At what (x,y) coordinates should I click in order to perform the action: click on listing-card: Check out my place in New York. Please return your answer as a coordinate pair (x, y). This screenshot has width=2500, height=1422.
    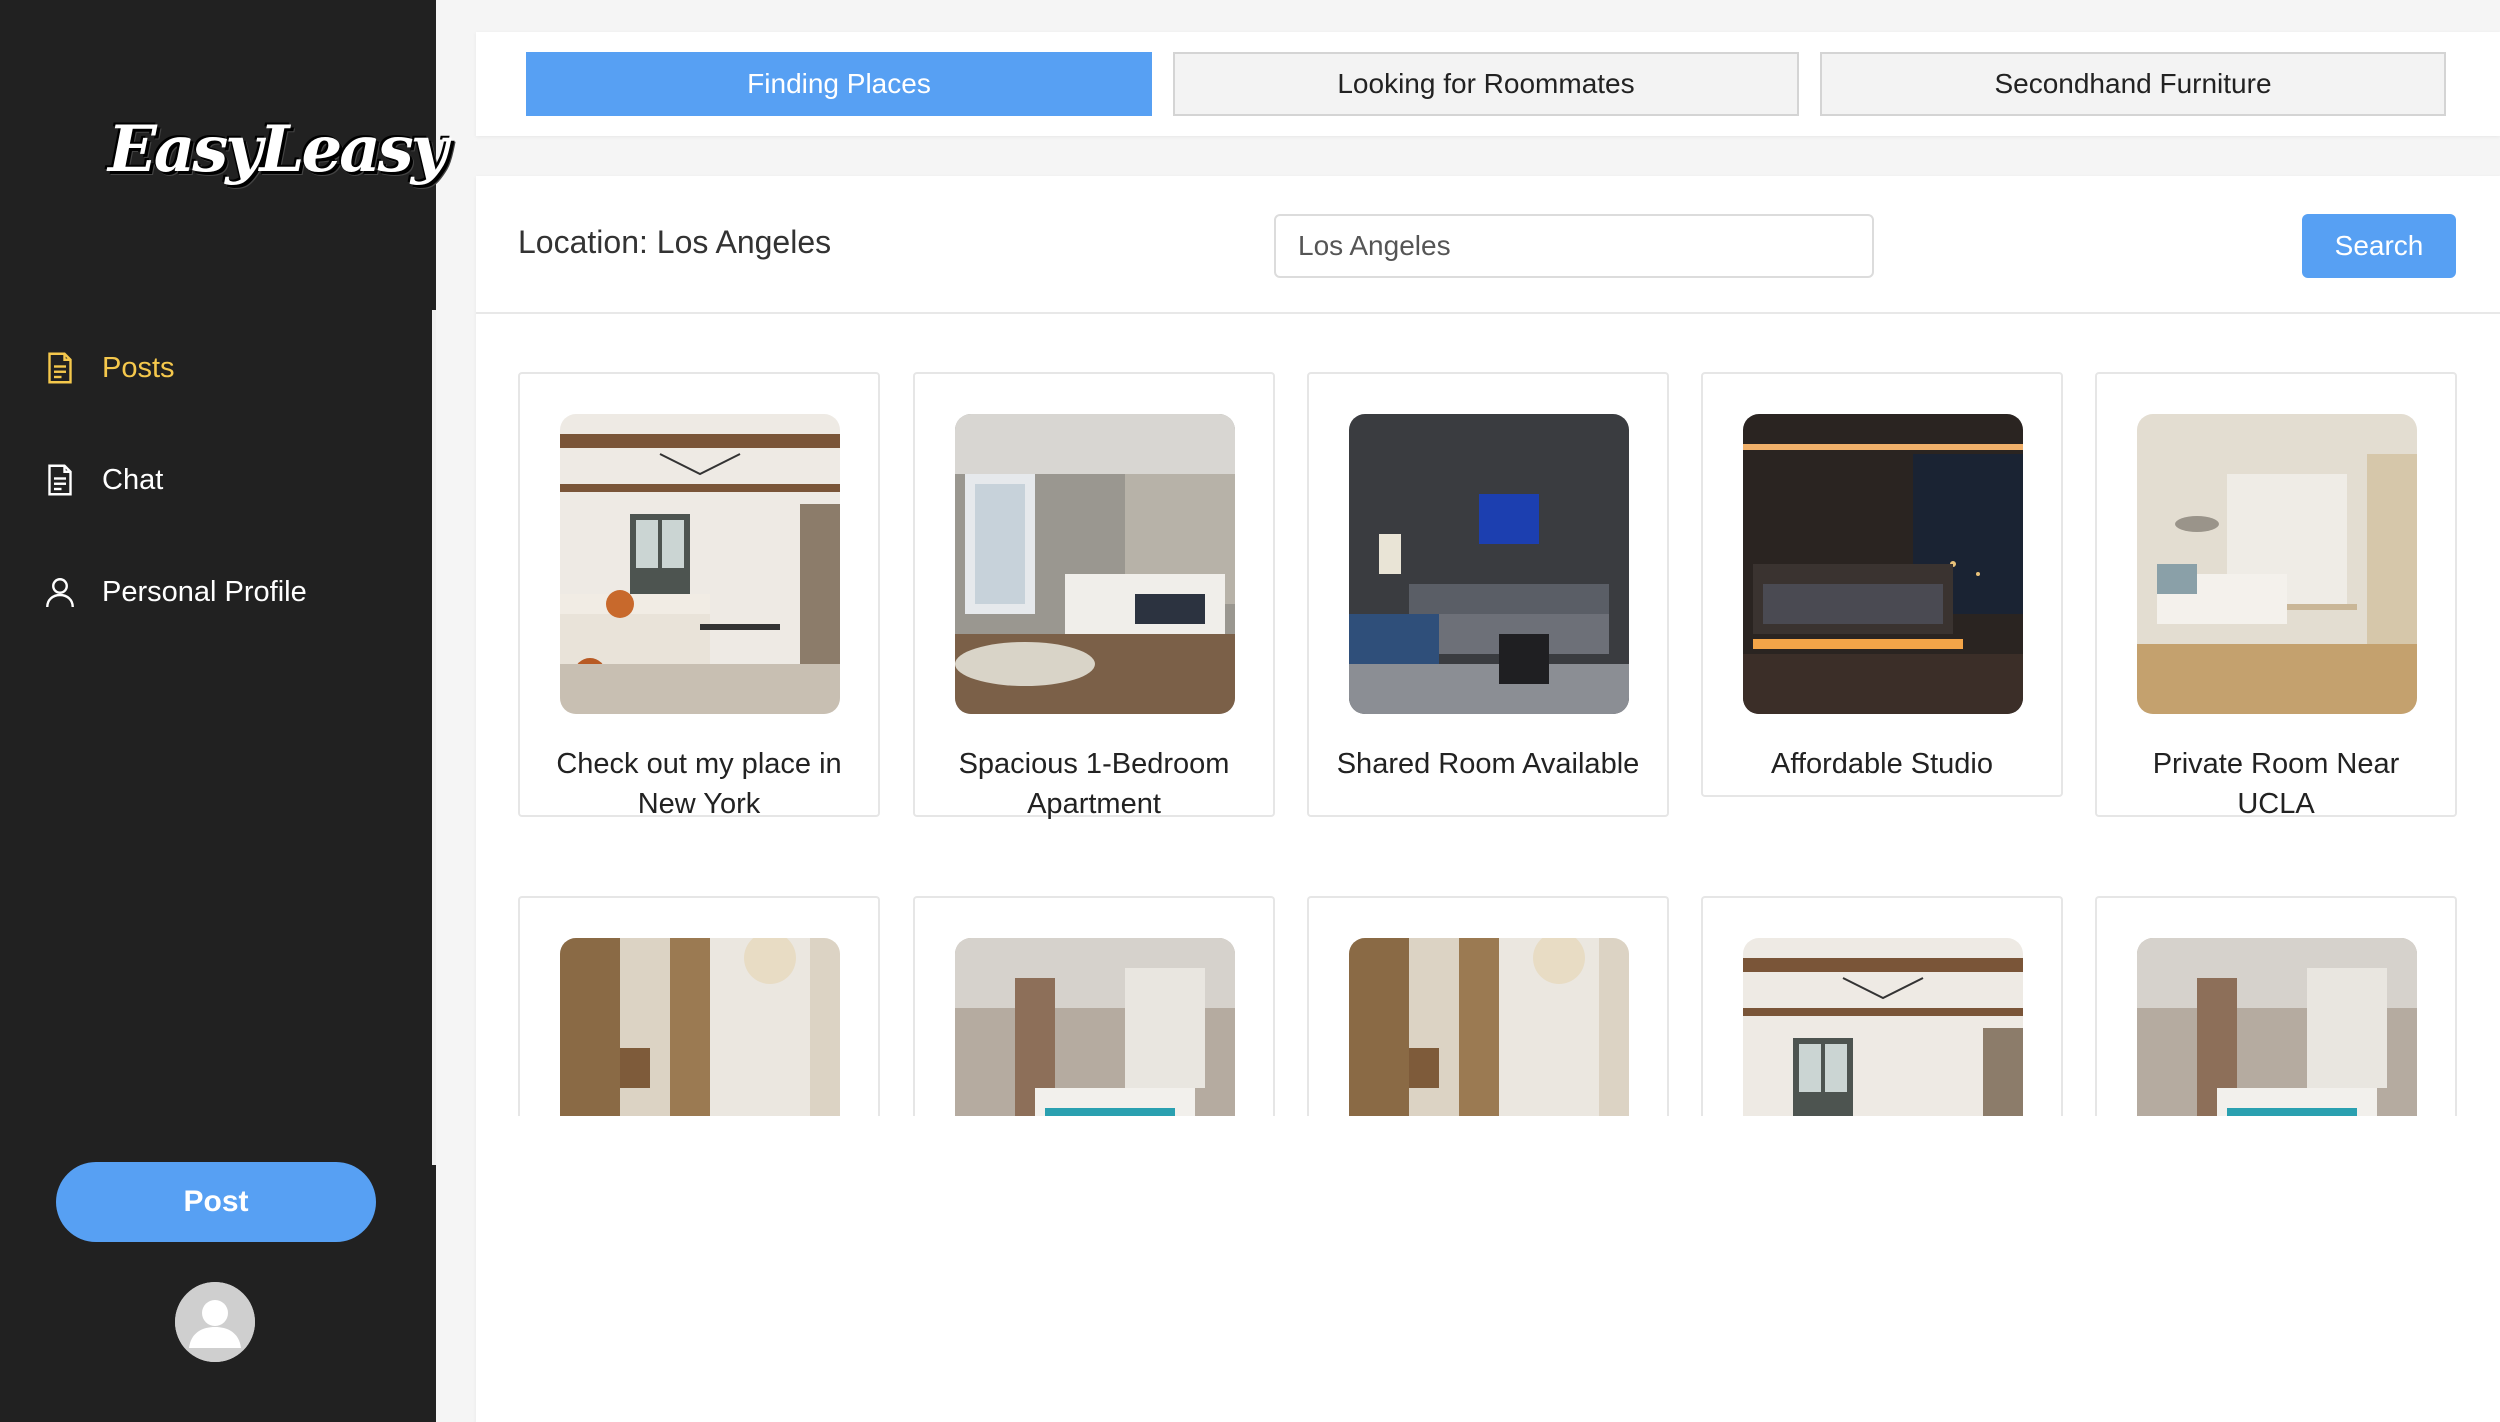
    Looking at the image, I should click on (699, 596).